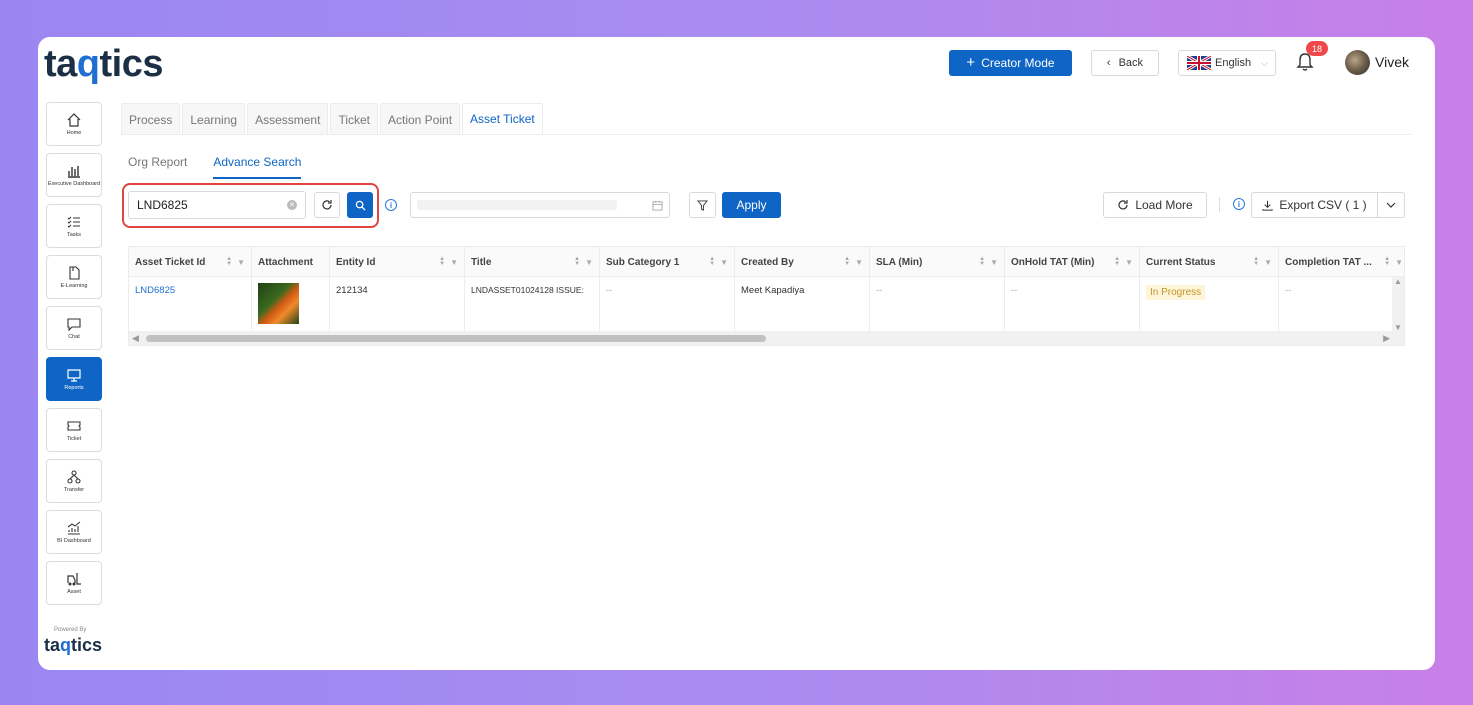 The width and height of the screenshot is (1473, 705). I want to click on reset-search-button, so click(327, 205).